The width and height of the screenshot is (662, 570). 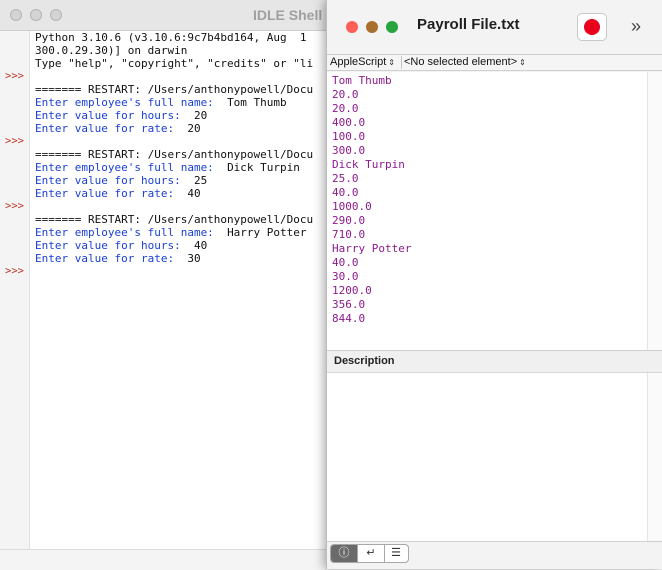 What do you see at coordinates (352, 290) in the screenshot?
I see `text-line: 1200.0` at bounding box center [352, 290].